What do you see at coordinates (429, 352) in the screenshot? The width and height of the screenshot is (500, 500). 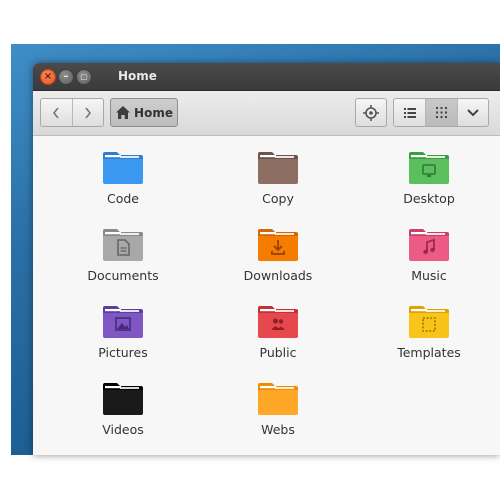 I see `folder-label: Templates` at bounding box center [429, 352].